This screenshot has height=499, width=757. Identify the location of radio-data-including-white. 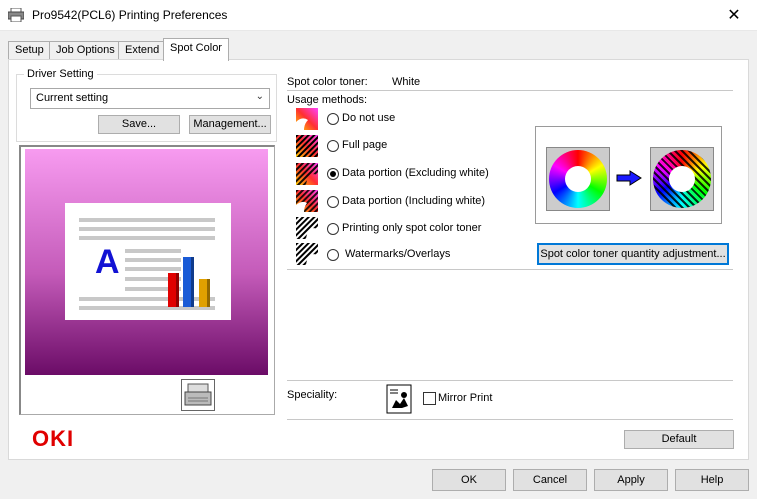
(333, 202).